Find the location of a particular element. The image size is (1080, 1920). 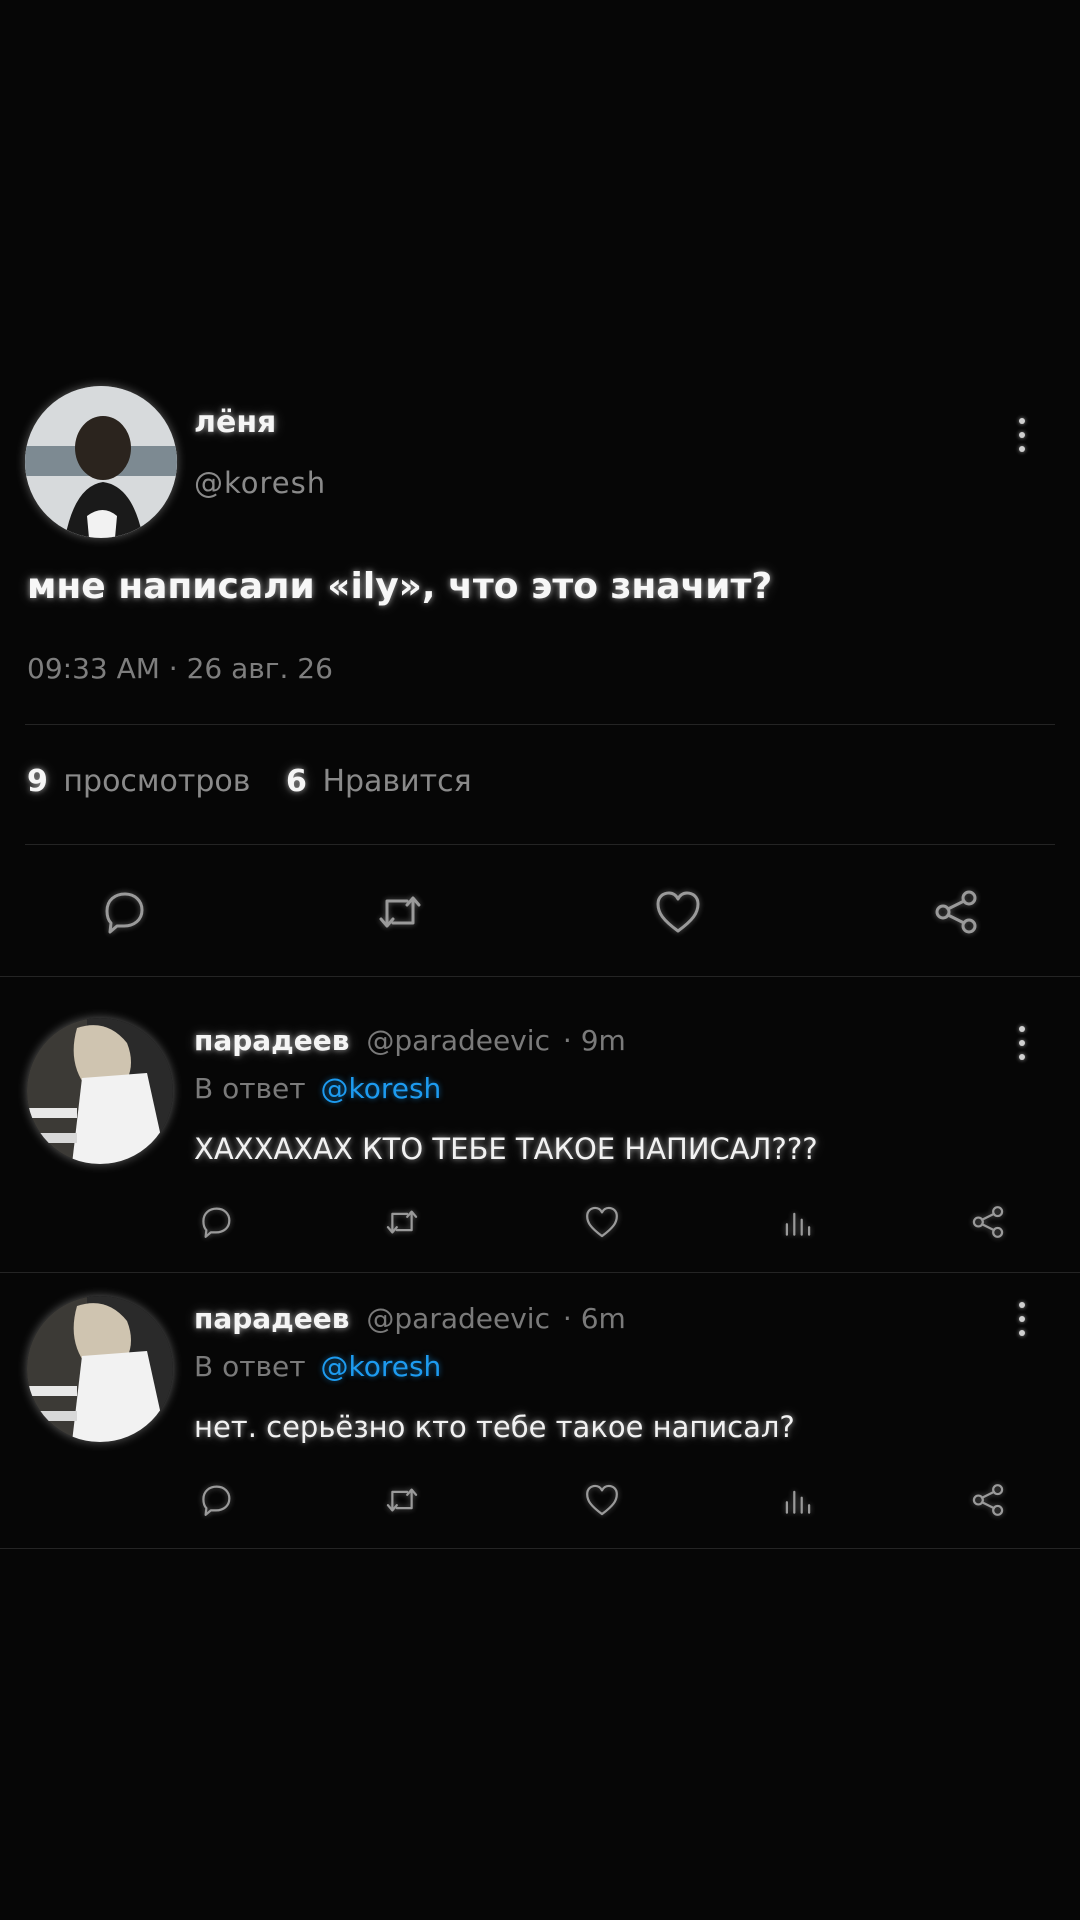

reply-header: парадеев @paradeevic · 9m is located at coordinates (410, 1040).